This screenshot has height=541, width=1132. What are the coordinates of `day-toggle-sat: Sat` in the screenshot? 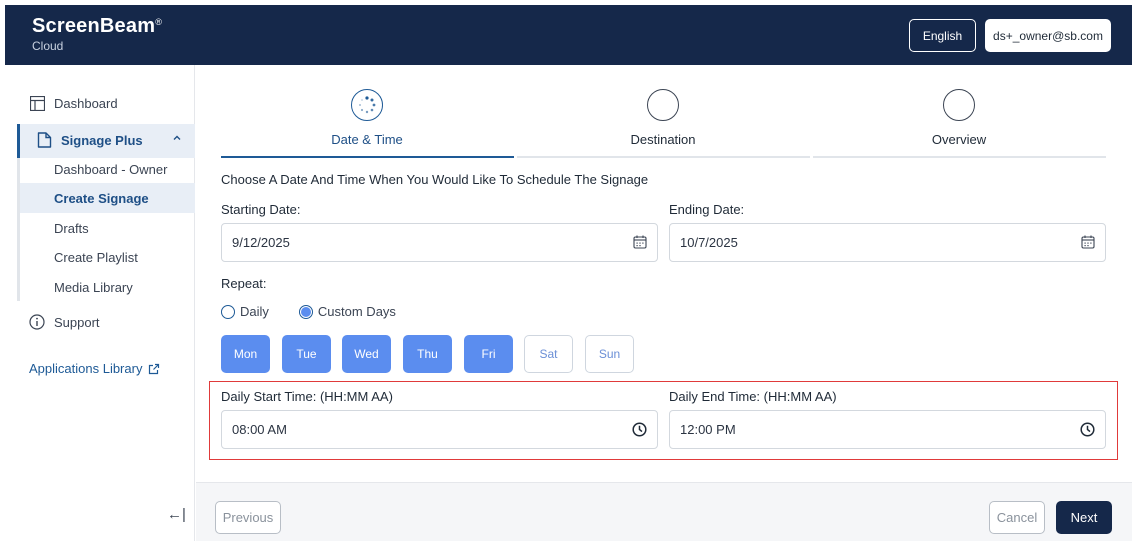 It's located at (548, 354).